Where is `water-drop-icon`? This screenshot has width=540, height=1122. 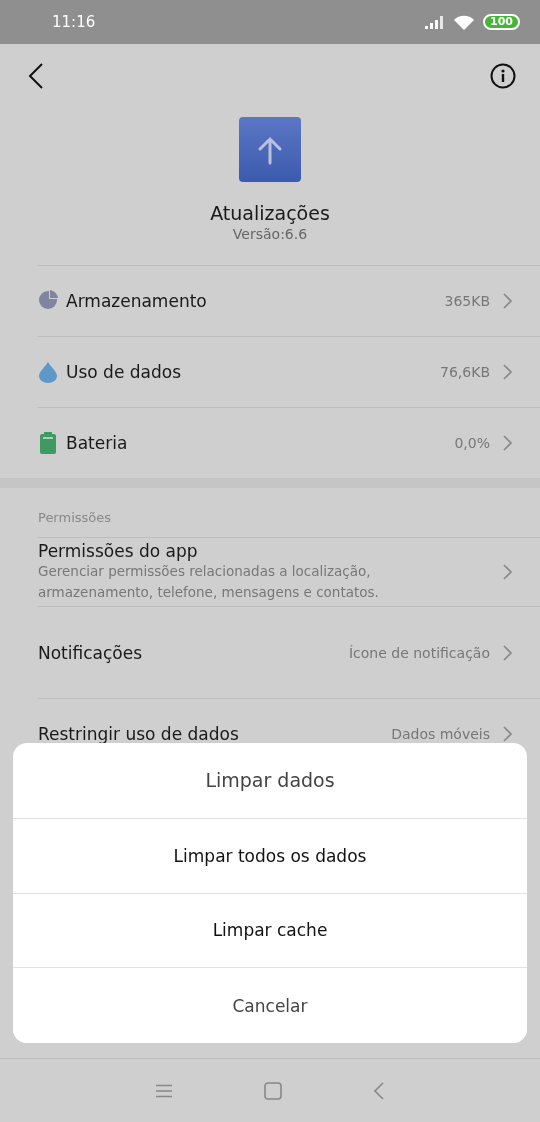
water-drop-icon is located at coordinates (48, 372).